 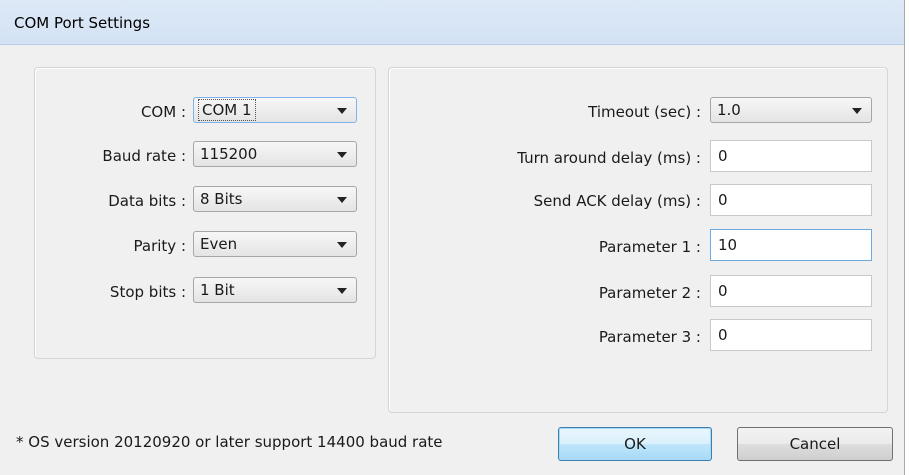 I want to click on baud-rate-value: 115200, so click(x=229, y=154).